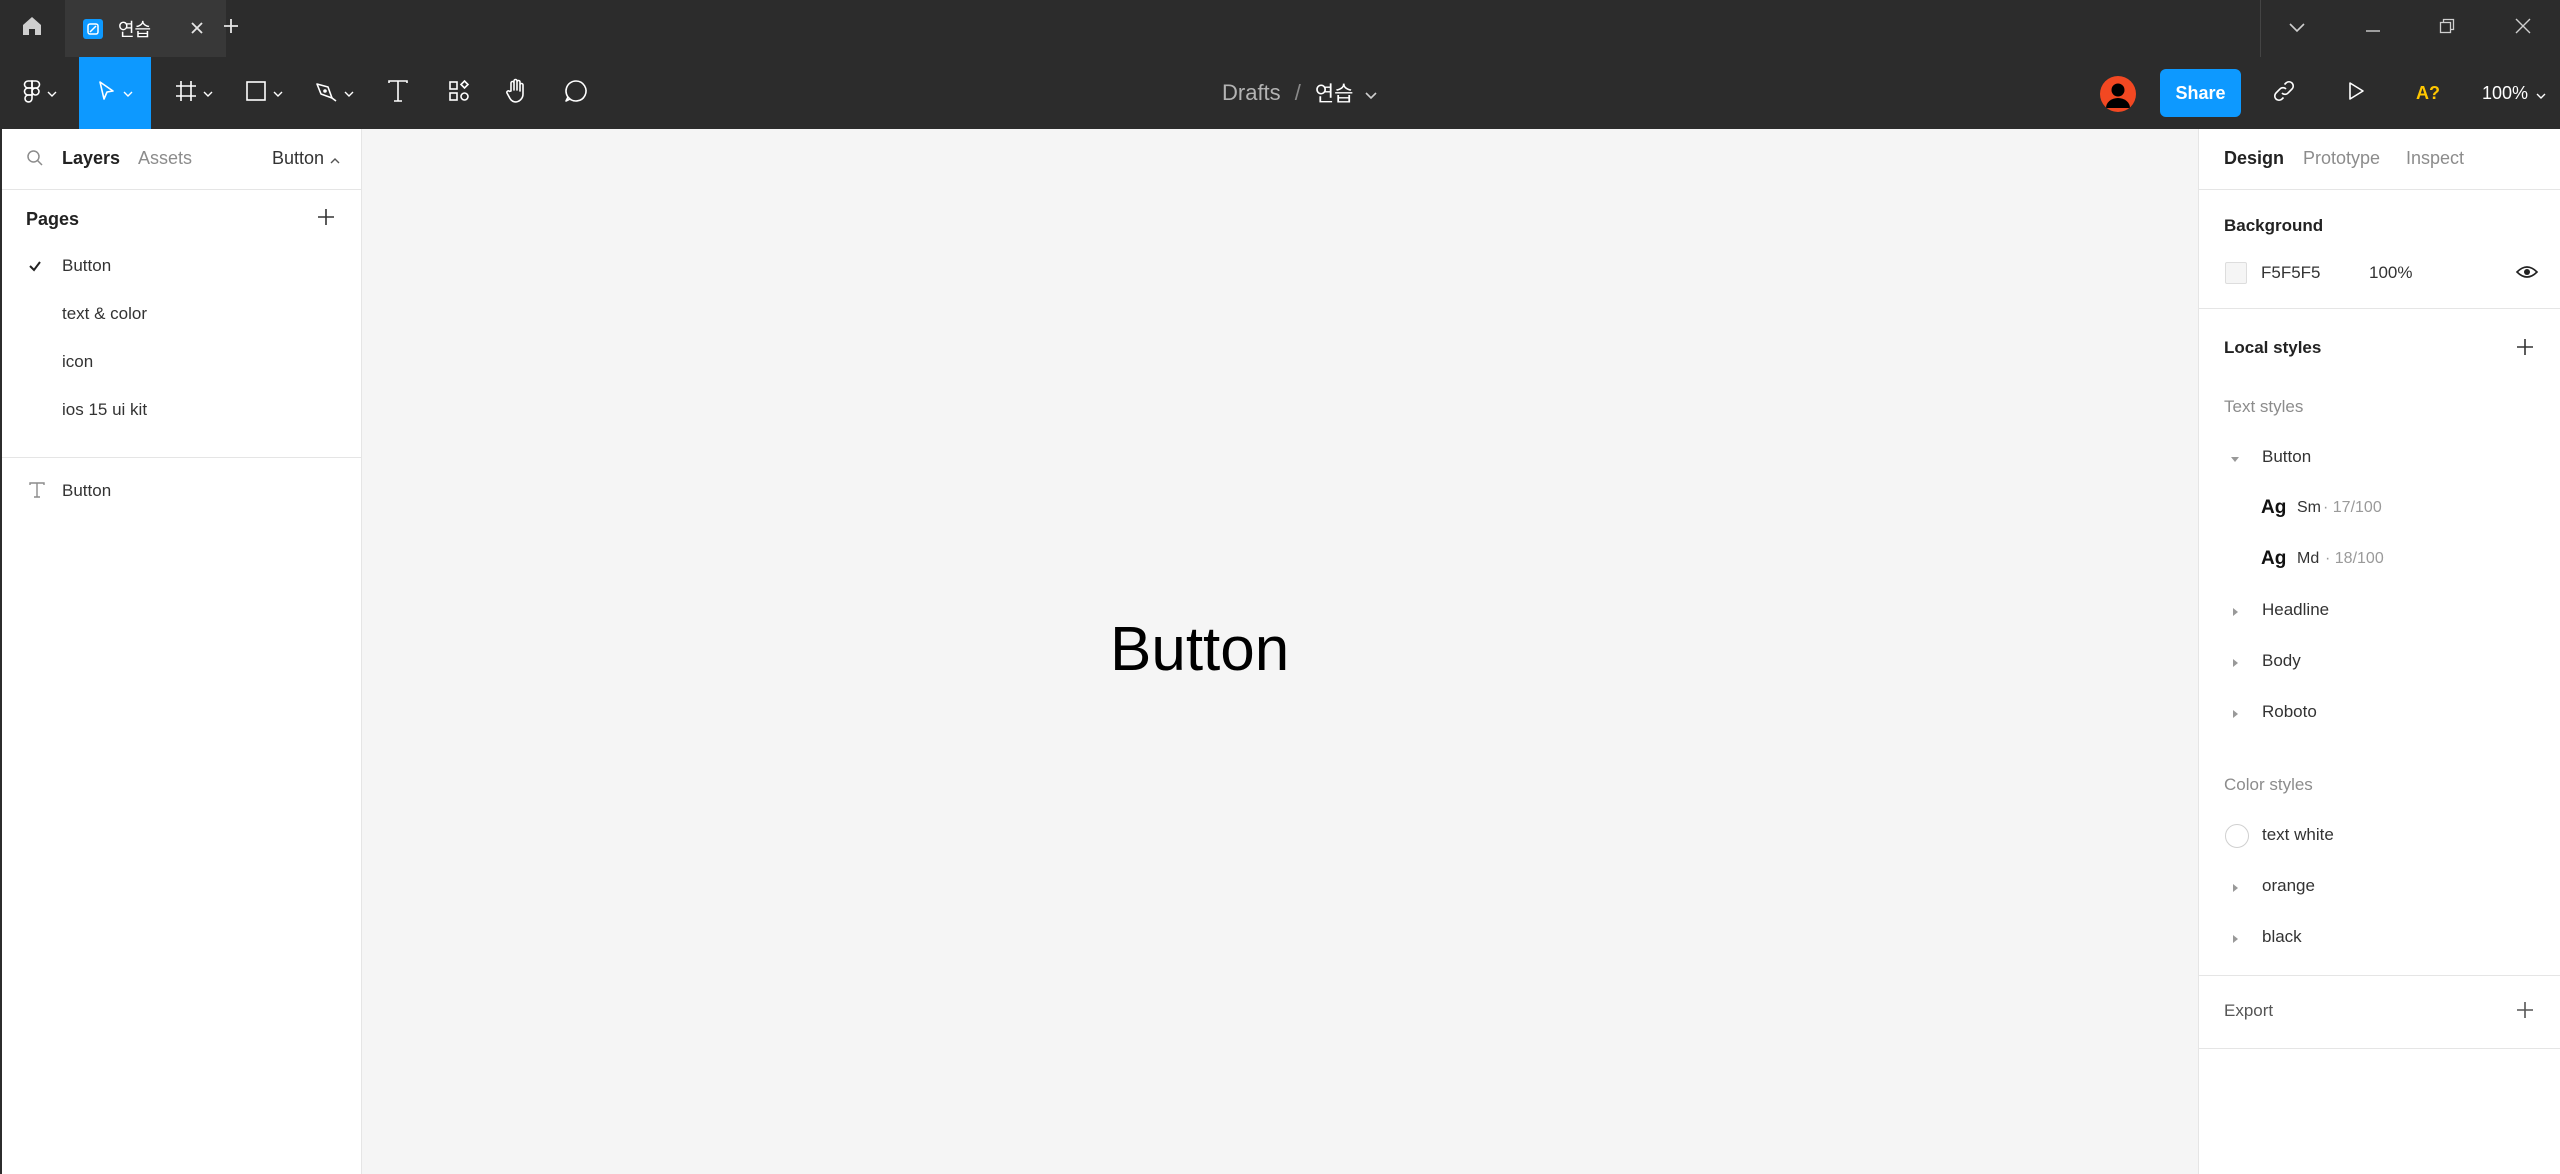 The width and height of the screenshot is (2560, 1174). Describe the element at coordinates (2428, 93) in the screenshot. I see `missing-fonts-button: A?` at that location.